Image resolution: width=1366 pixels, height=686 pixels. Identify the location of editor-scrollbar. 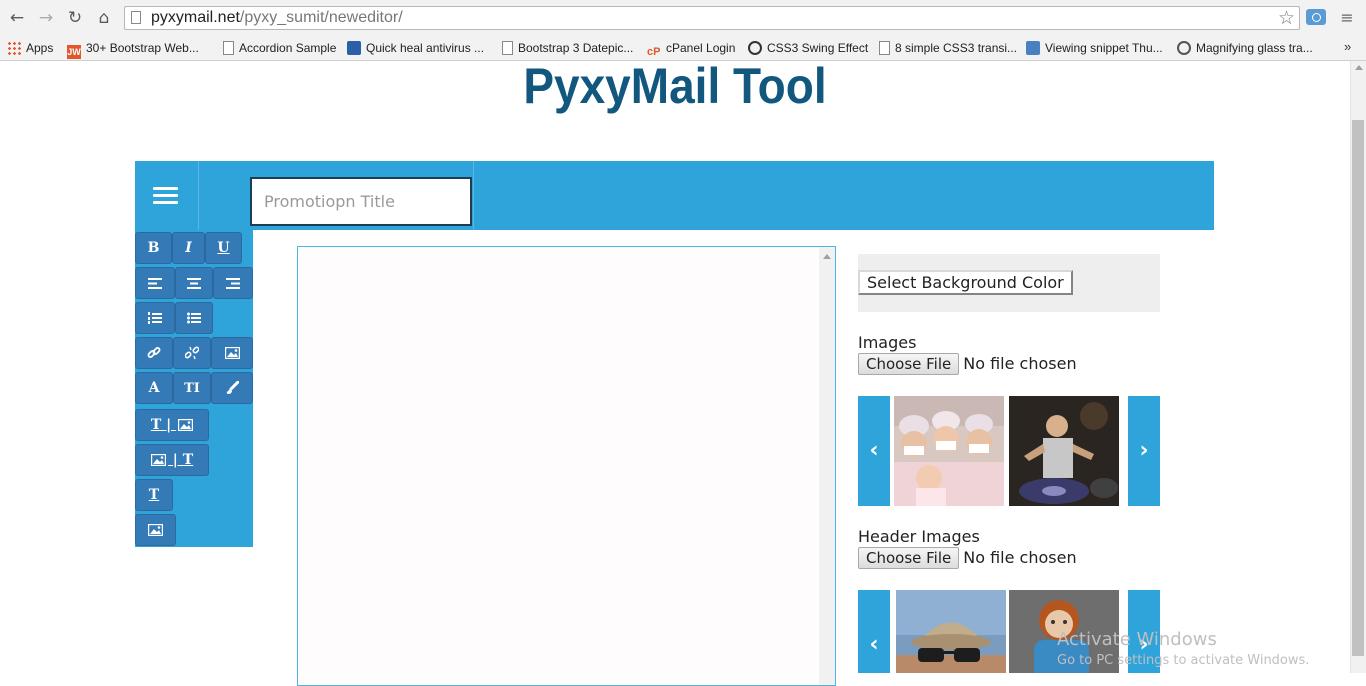
(827, 466).